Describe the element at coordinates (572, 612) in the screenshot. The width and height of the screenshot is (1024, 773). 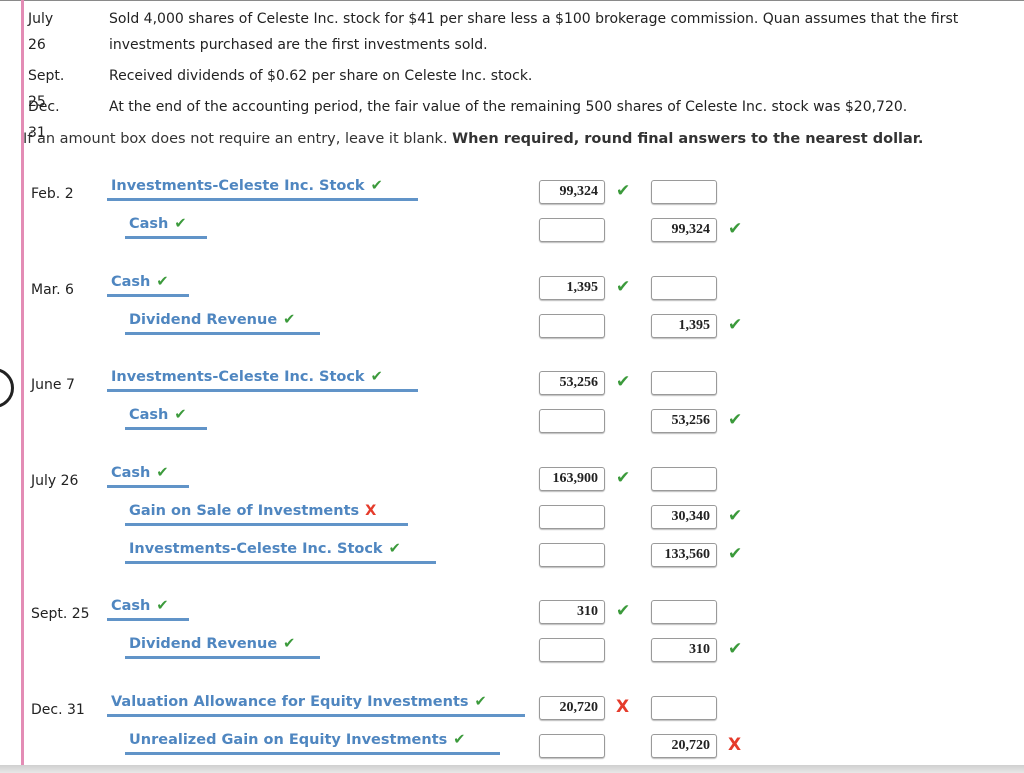
I see `debit-amount-input: 310` at that location.